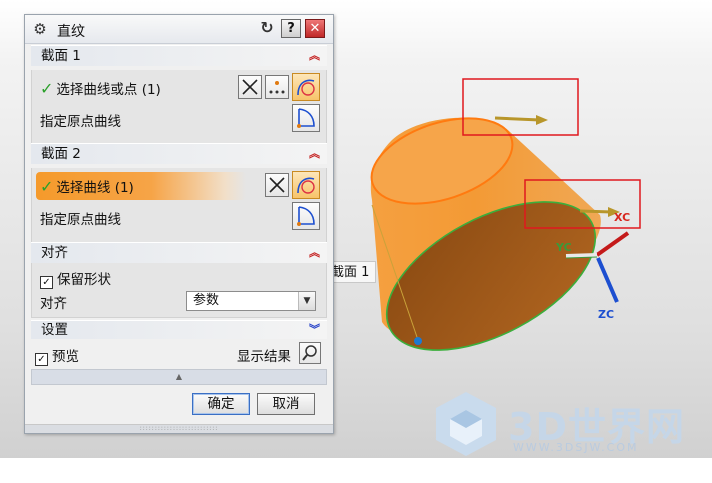 Image resolution: width=712 pixels, height=483 pixels. I want to click on axis-label-xc: XC, so click(622, 217).